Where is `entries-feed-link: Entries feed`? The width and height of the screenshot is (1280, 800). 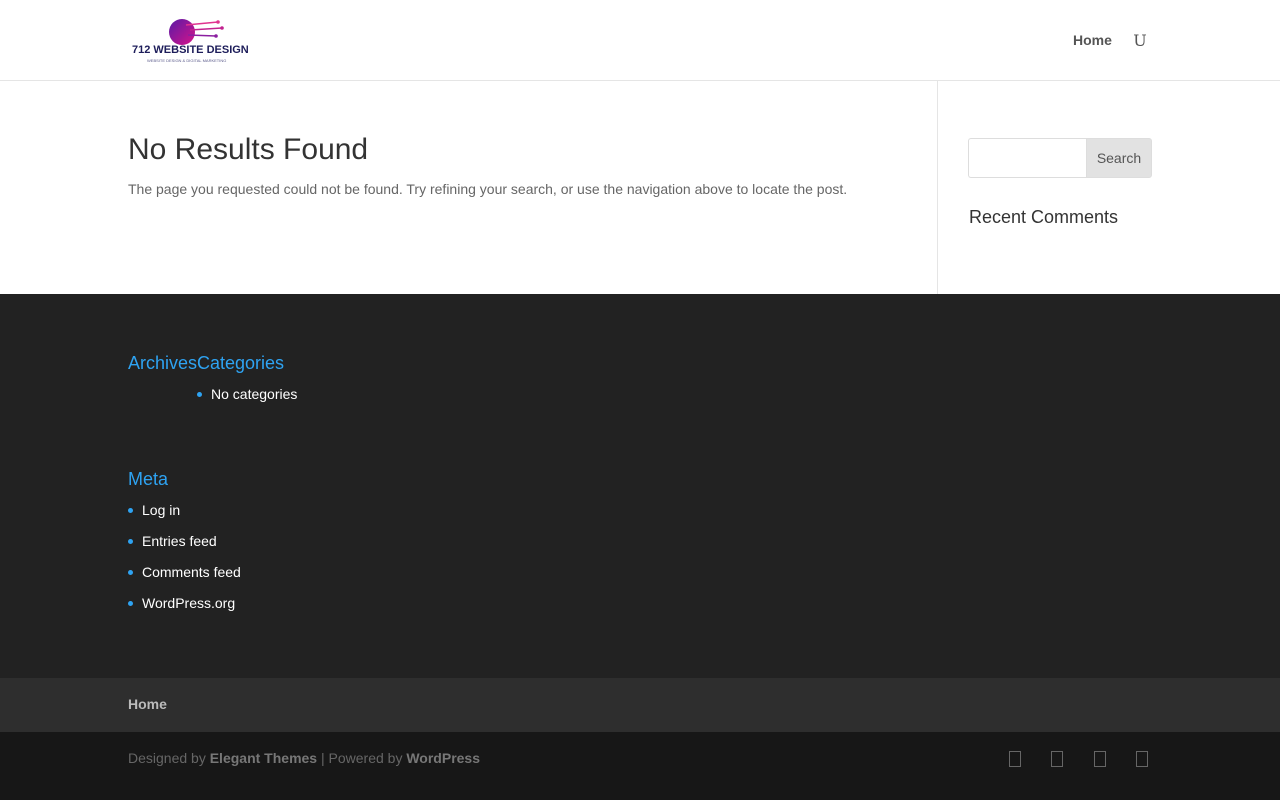
entries-feed-link: Entries feed is located at coordinates (179, 541).